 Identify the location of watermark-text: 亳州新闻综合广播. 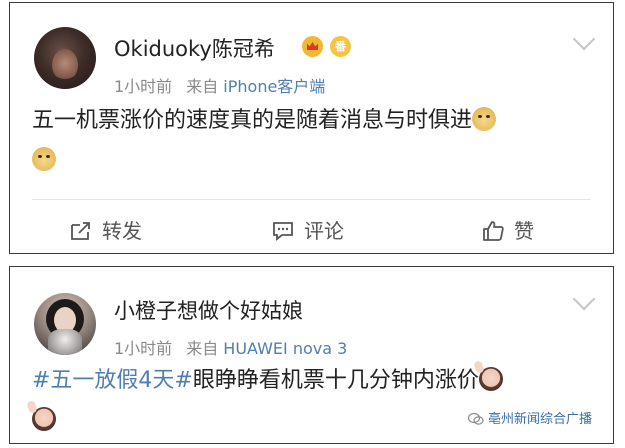
(540, 419).